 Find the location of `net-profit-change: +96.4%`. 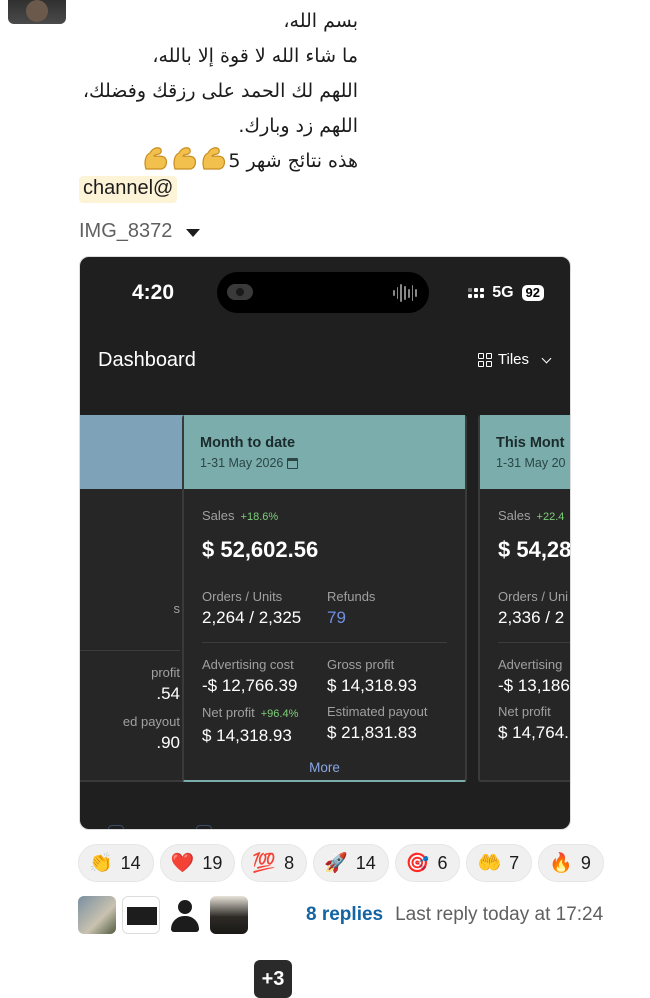

net-profit-change: +96.4% is located at coordinates (279, 714).